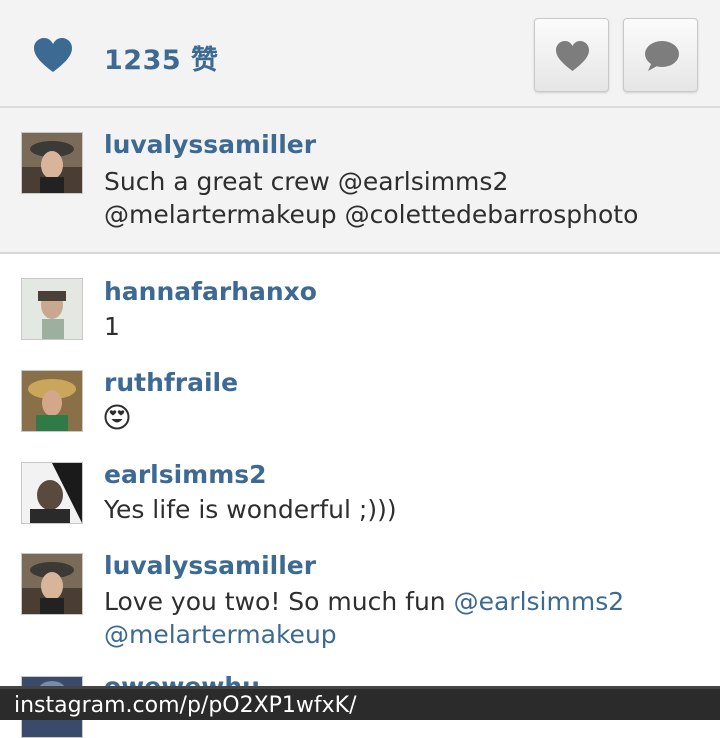 This screenshot has width=720, height=738. What do you see at coordinates (112, 326) in the screenshot?
I see `comment-text: 1` at bounding box center [112, 326].